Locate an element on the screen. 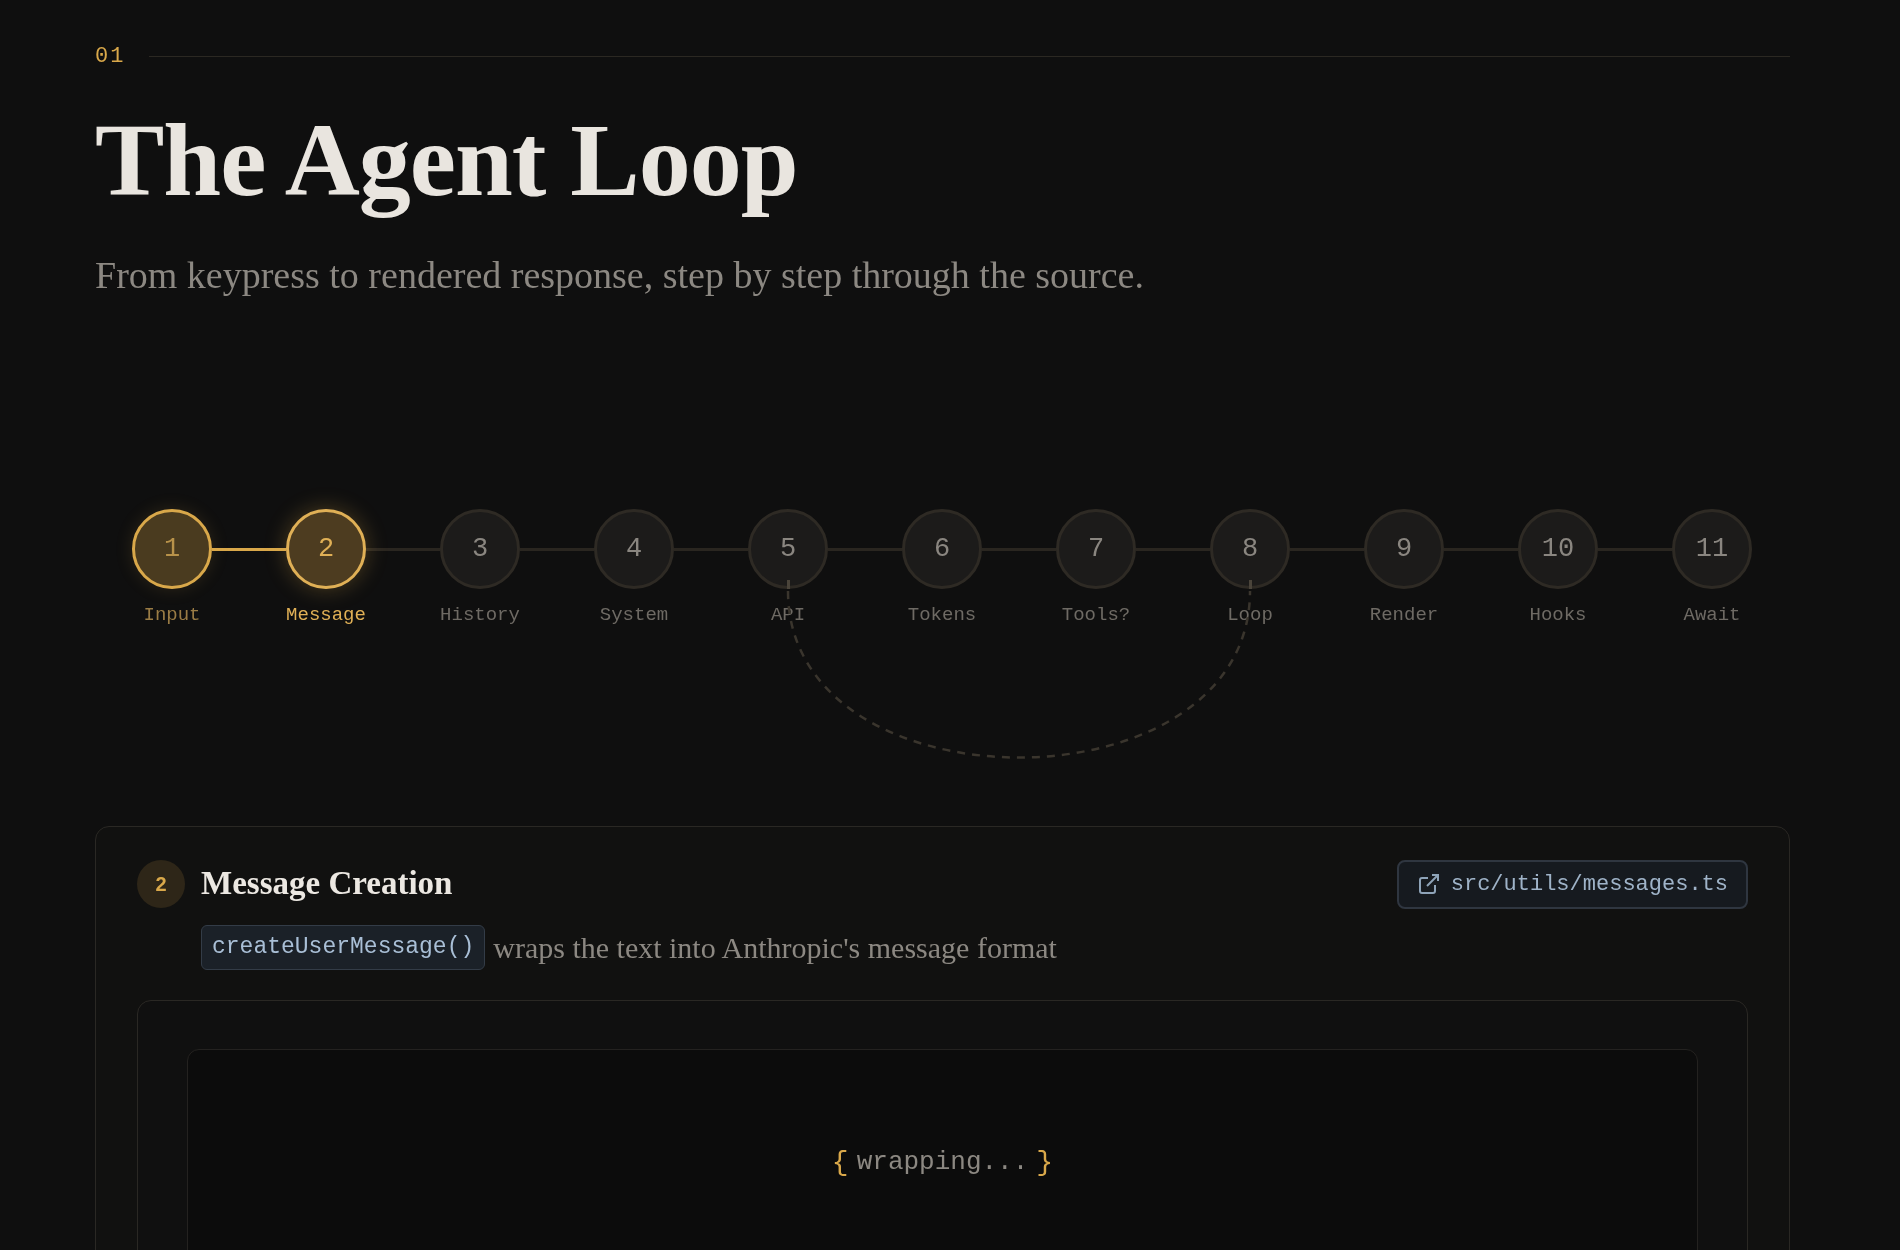  step-button: 11 is located at coordinates (1712, 549).